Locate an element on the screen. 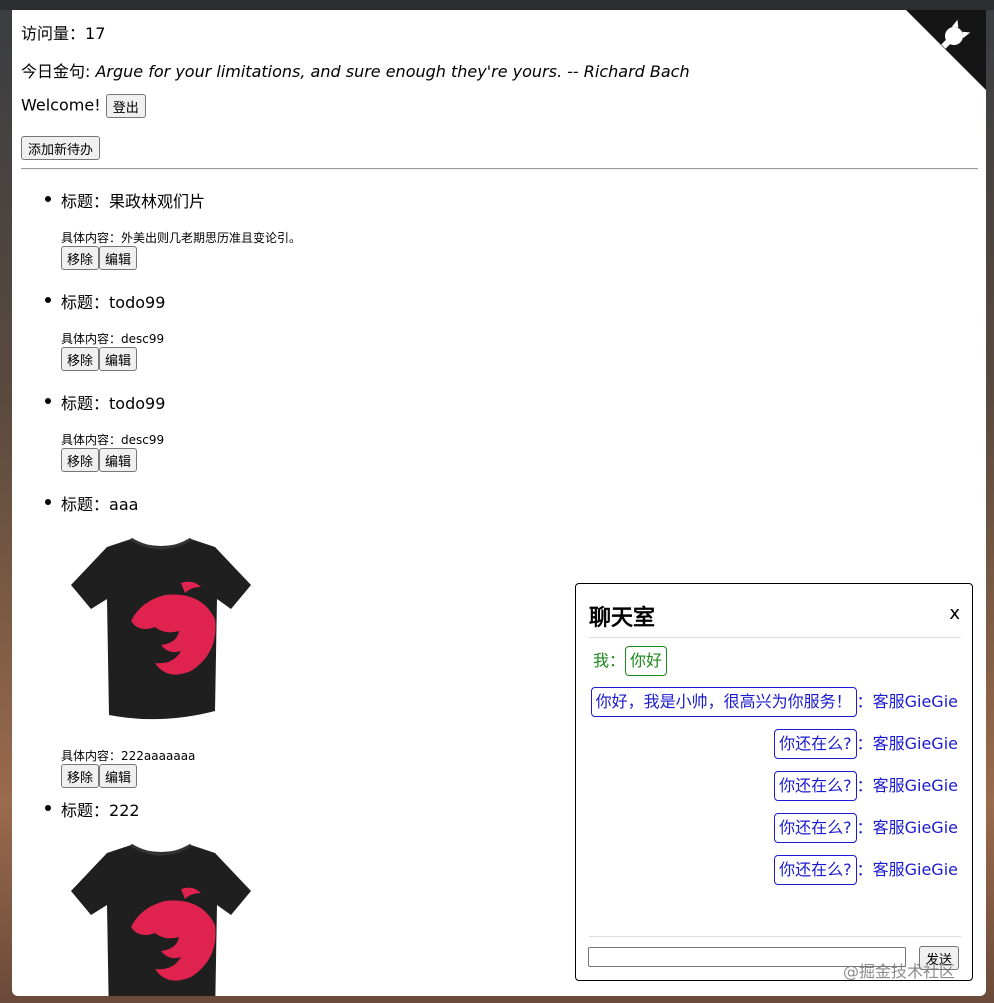 This screenshot has width=994, height=1003. chat-input-divider is located at coordinates (775, 936).